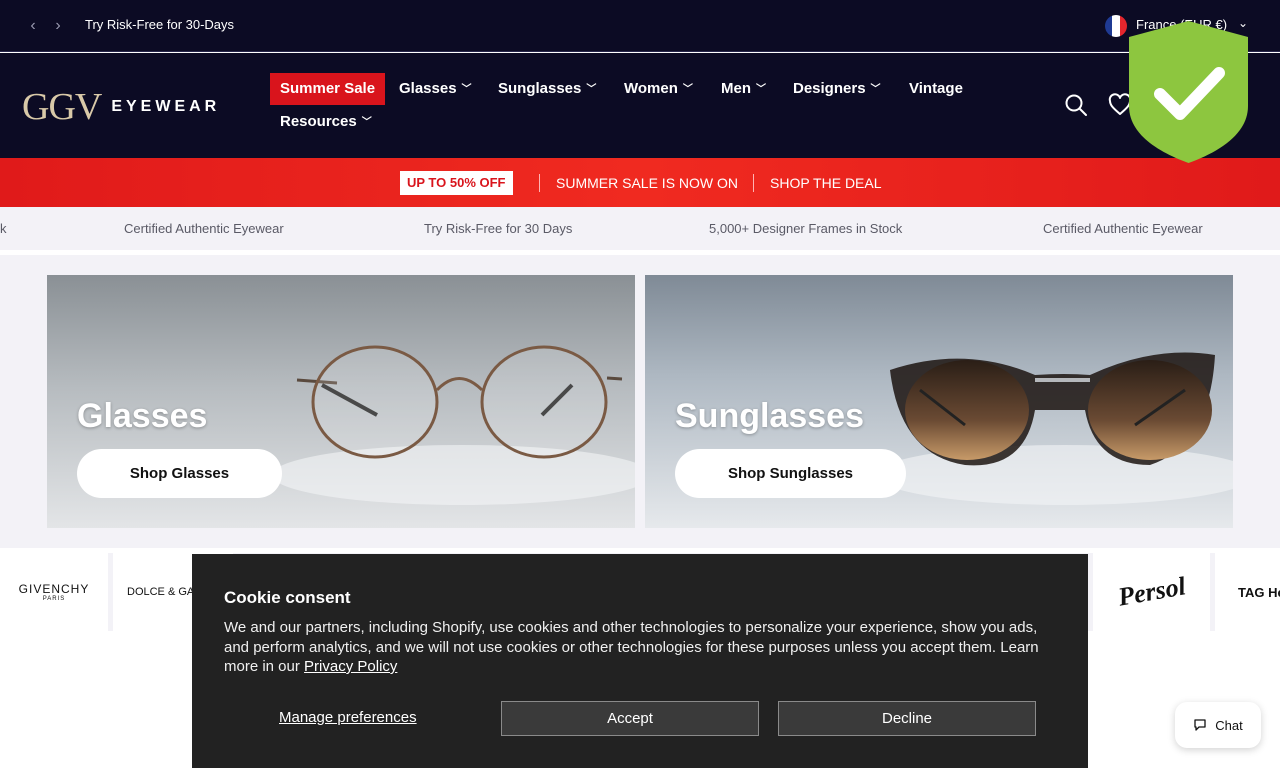 This screenshot has width=1280, height=768. Describe the element at coordinates (736, 88) in the screenshot. I see `nav-label: Men` at that location.